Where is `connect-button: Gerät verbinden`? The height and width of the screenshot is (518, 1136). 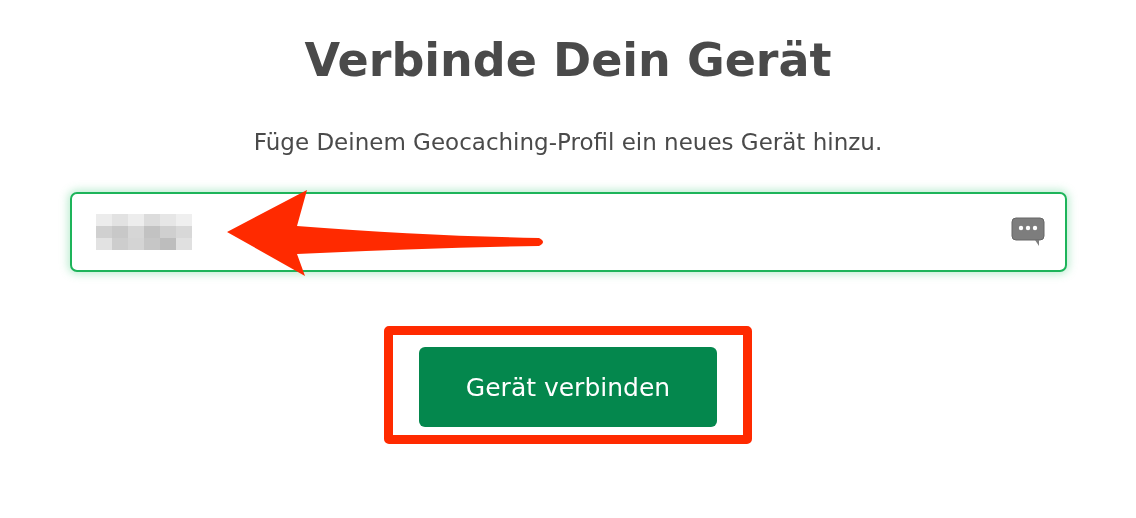 connect-button: Gerät verbinden is located at coordinates (568, 387).